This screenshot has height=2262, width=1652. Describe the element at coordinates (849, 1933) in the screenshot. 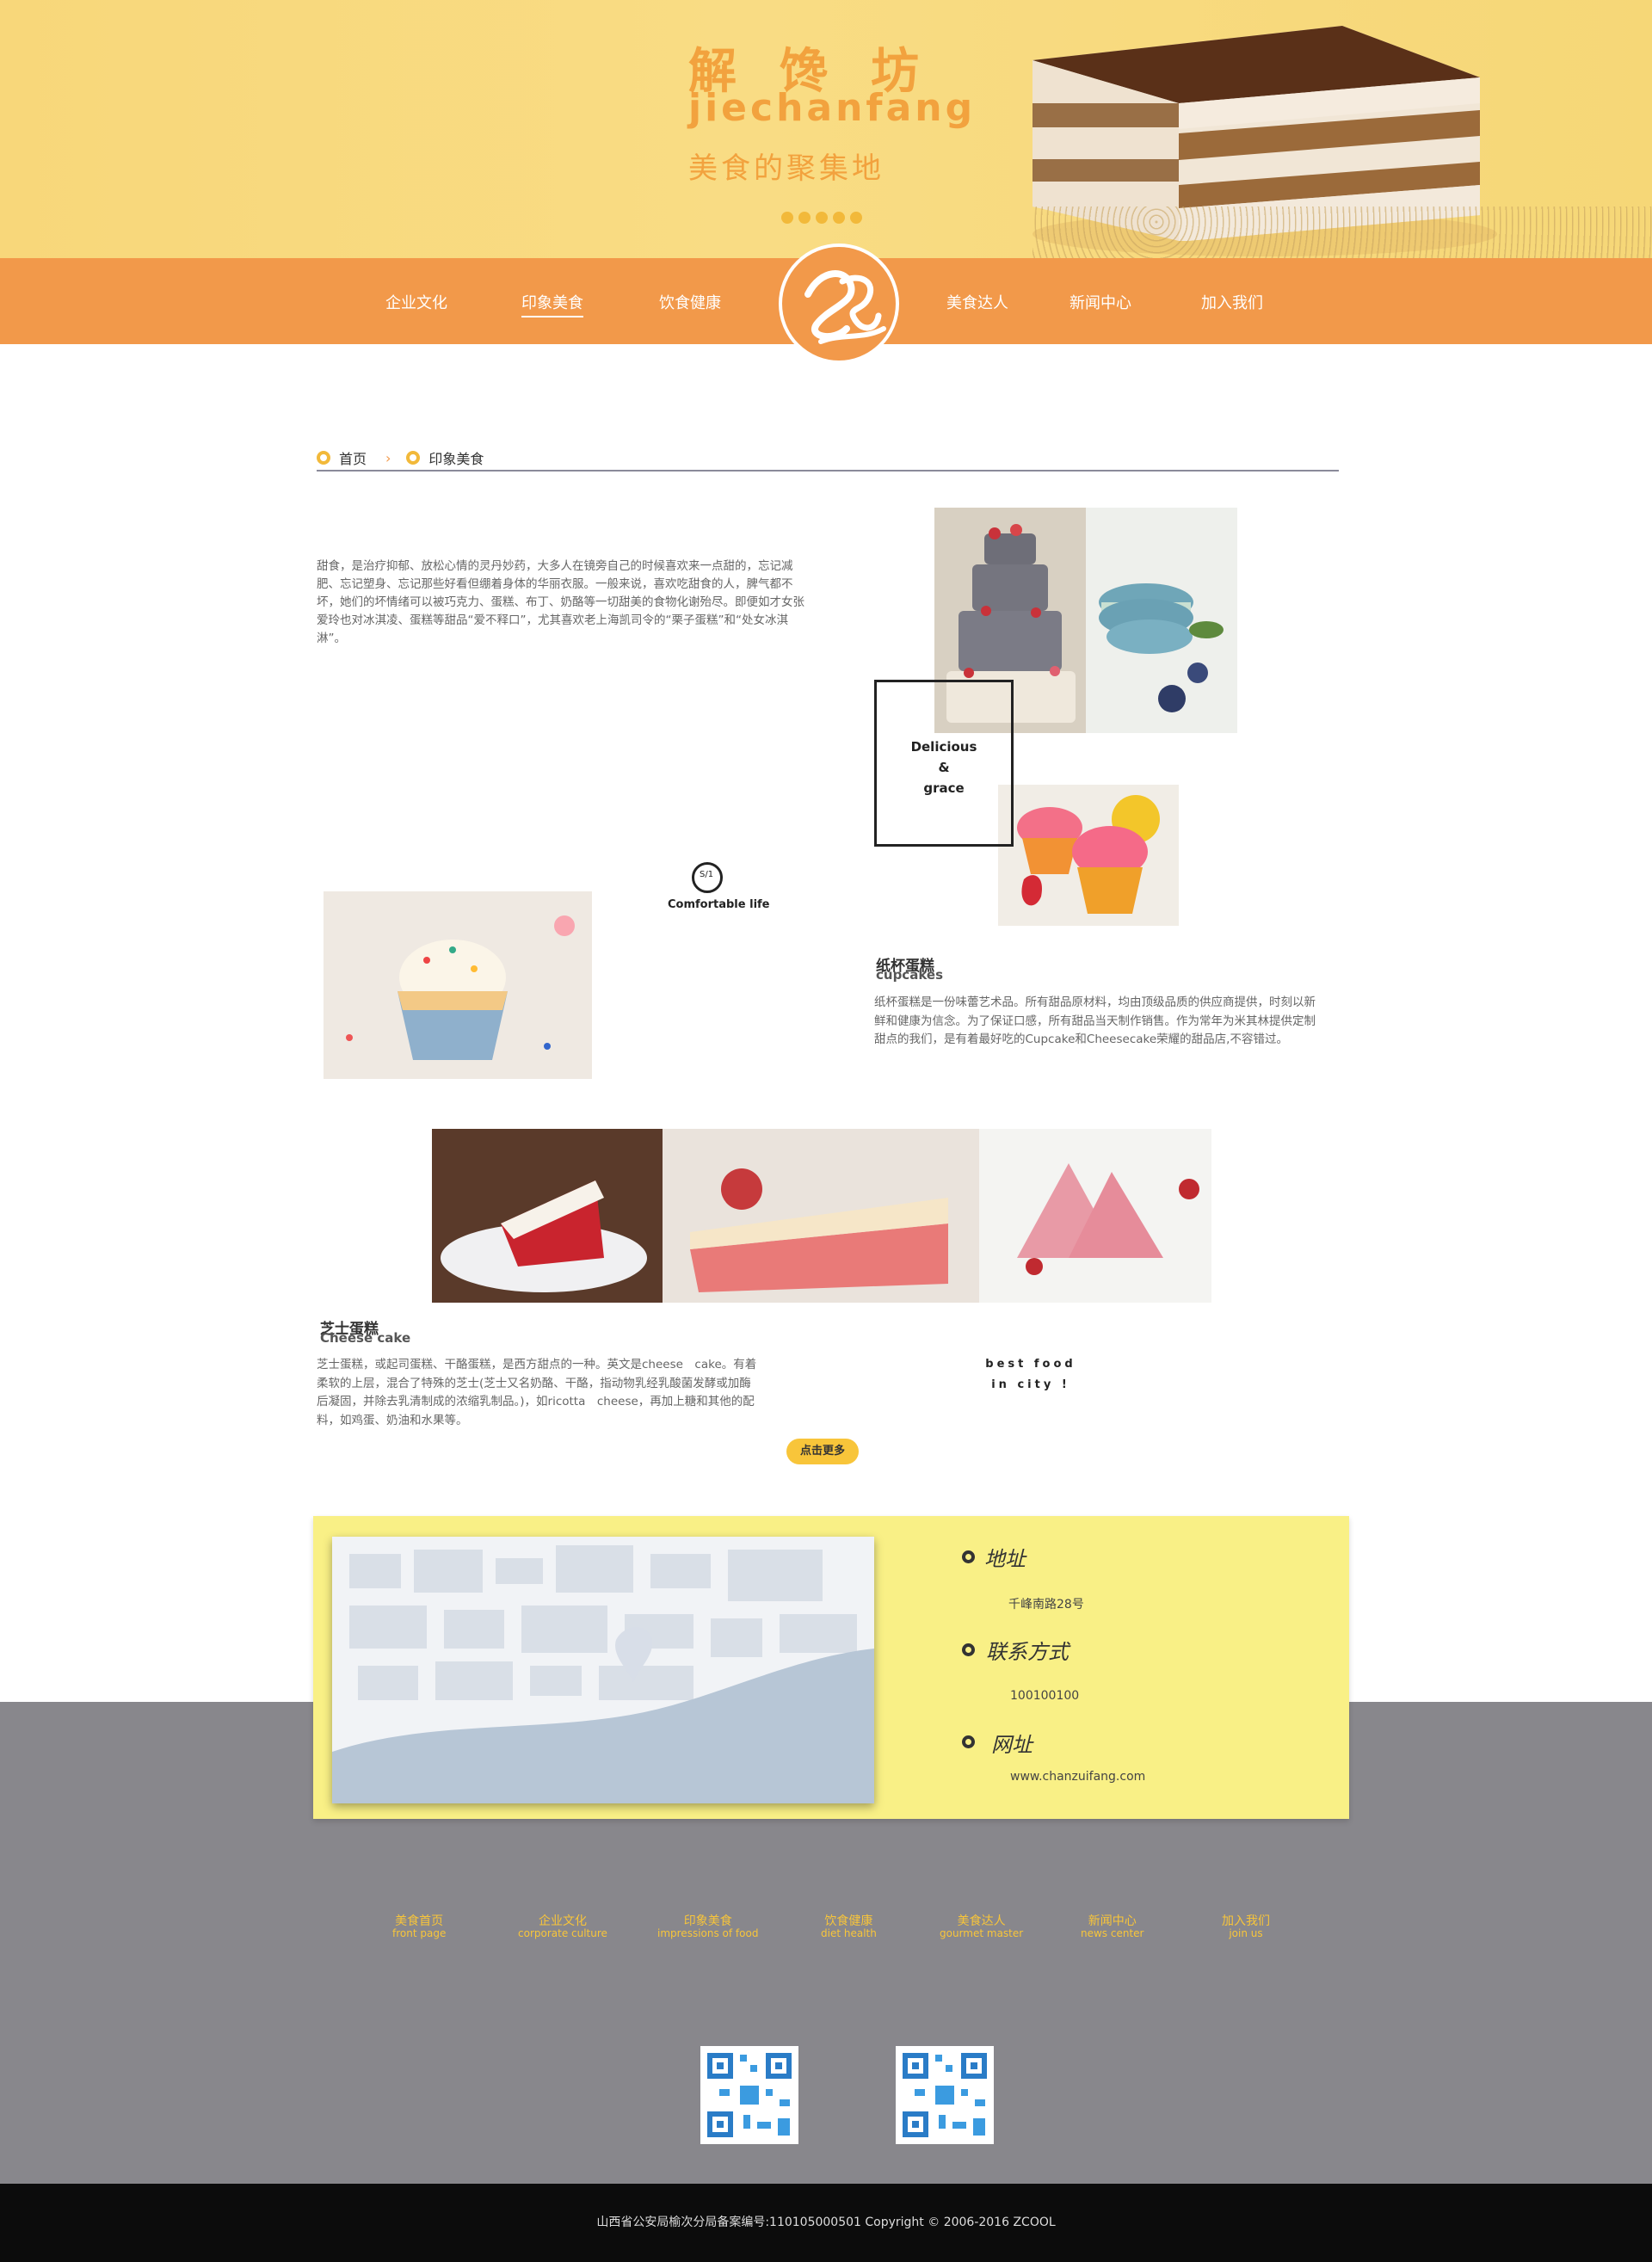

I see `footer-link-en: diet health` at that location.